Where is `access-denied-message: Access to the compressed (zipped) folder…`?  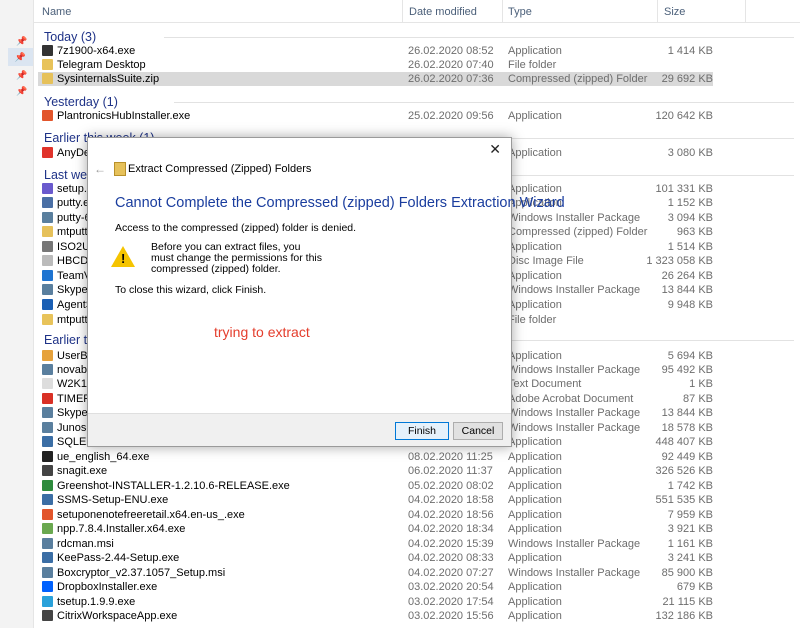 access-denied-message: Access to the compressed (zipped) folder… is located at coordinates (236, 228).